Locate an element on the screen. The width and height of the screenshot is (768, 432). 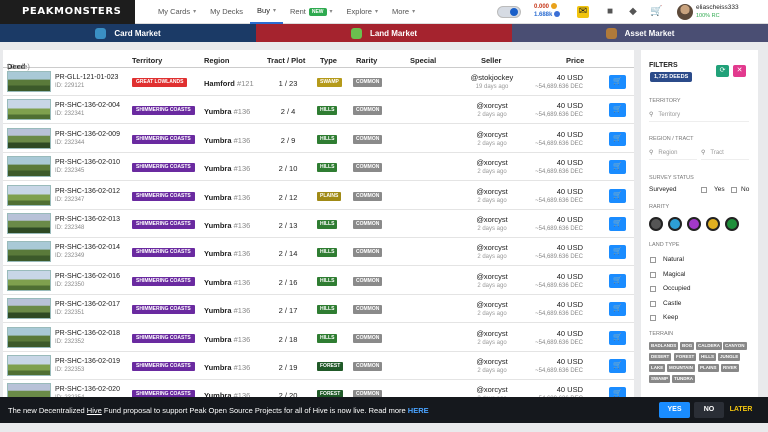
deed-code: PR-SHC-136-02-018 ID: 232352 is located at coordinates (87, 337).